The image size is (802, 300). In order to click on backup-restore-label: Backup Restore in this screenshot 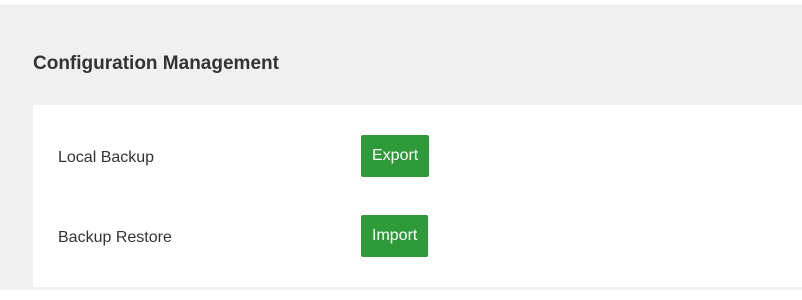, I will do `click(115, 237)`.